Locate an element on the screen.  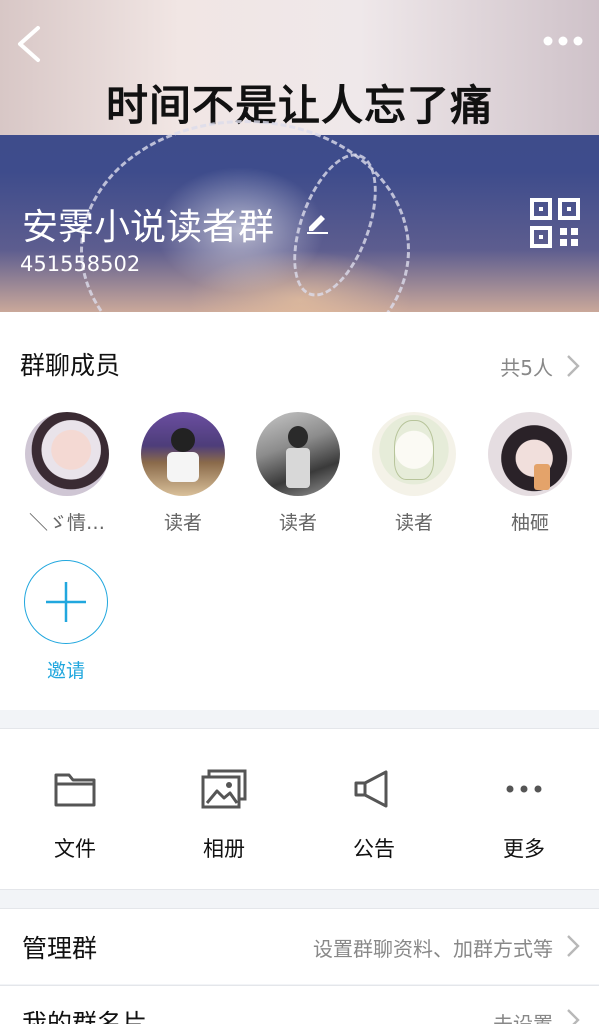
members-count: 共5人 is located at coordinates (526, 366).